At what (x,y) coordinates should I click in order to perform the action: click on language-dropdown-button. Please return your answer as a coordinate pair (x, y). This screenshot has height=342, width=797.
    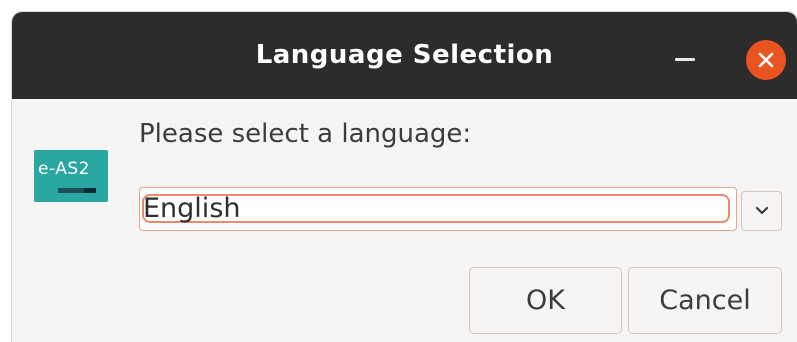
    Looking at the image, I should click on (761, 211).